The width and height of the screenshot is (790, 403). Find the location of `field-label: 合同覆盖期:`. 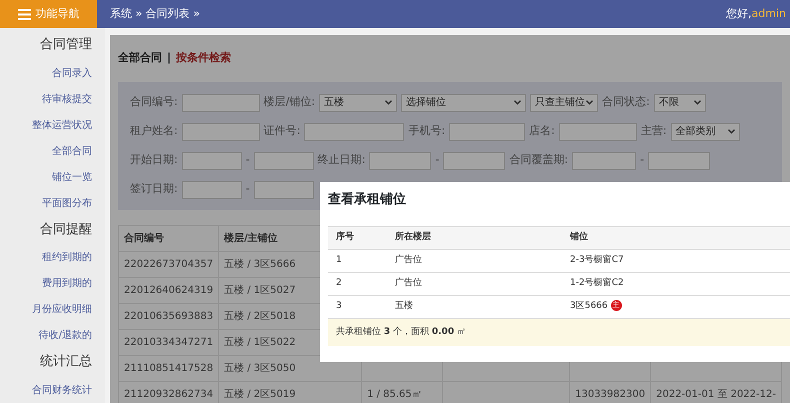

field-label: 合同覆盖期: is located at coordinates (538, 160).